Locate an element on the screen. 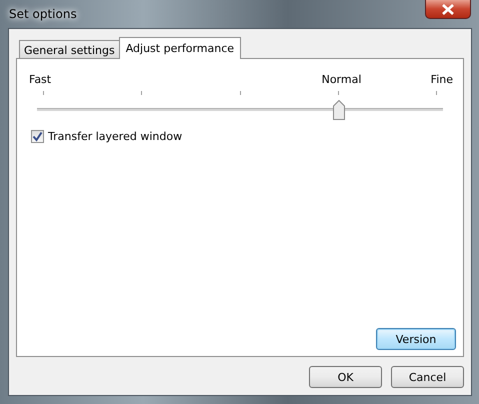  checkmark-icon is located at coordinates (37, 136).